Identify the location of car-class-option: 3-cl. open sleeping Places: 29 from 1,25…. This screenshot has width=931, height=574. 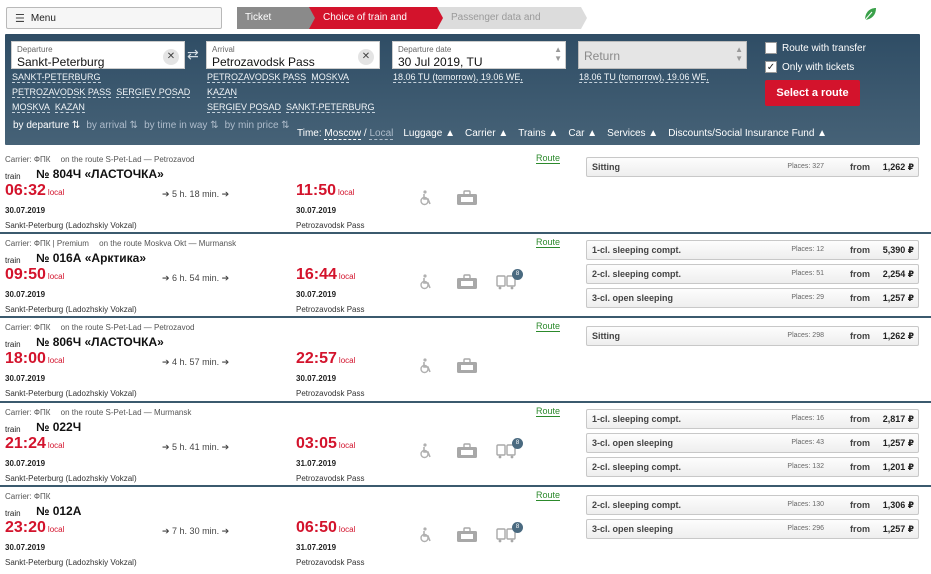
(752, 298).